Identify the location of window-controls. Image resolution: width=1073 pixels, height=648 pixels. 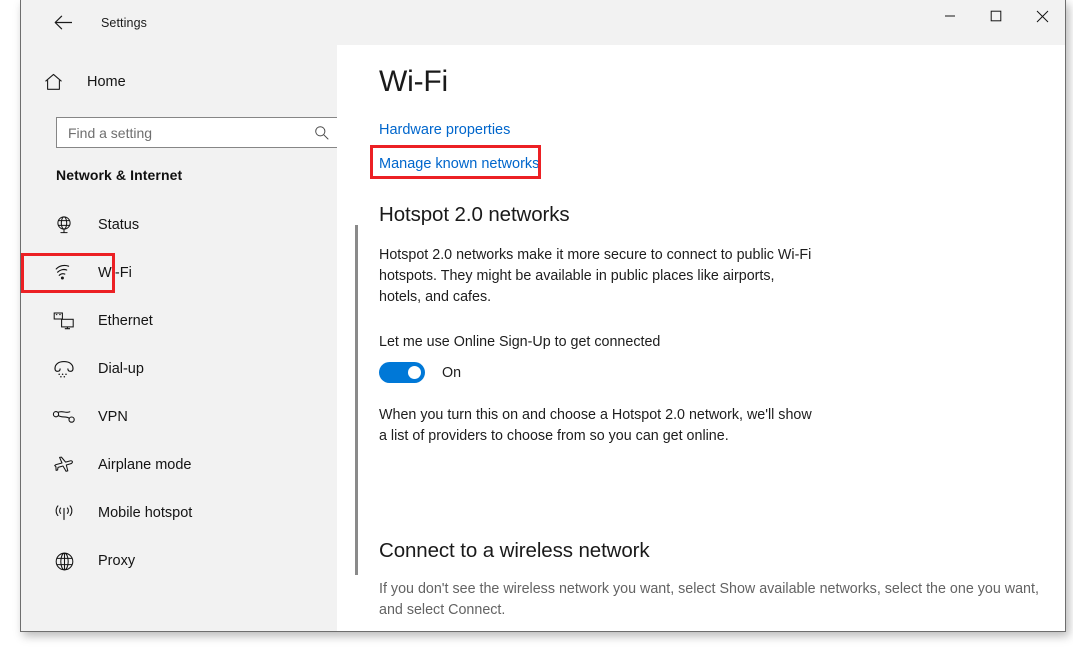
(996, 16).